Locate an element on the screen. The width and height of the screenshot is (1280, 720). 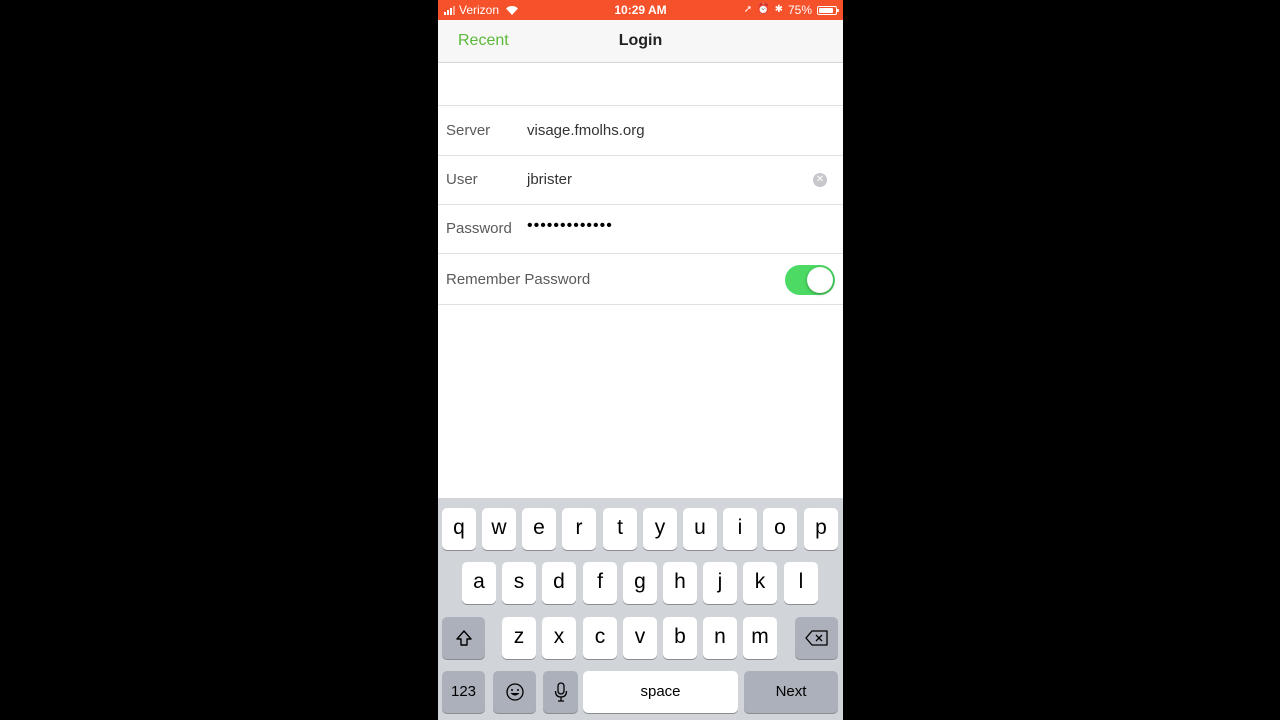
remember-password-row: Remember Password is located at coordinates (640, 279).